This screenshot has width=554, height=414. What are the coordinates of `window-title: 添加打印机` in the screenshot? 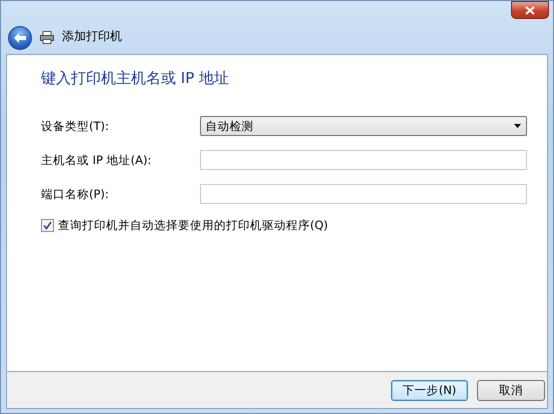 It's located at (92, 36).